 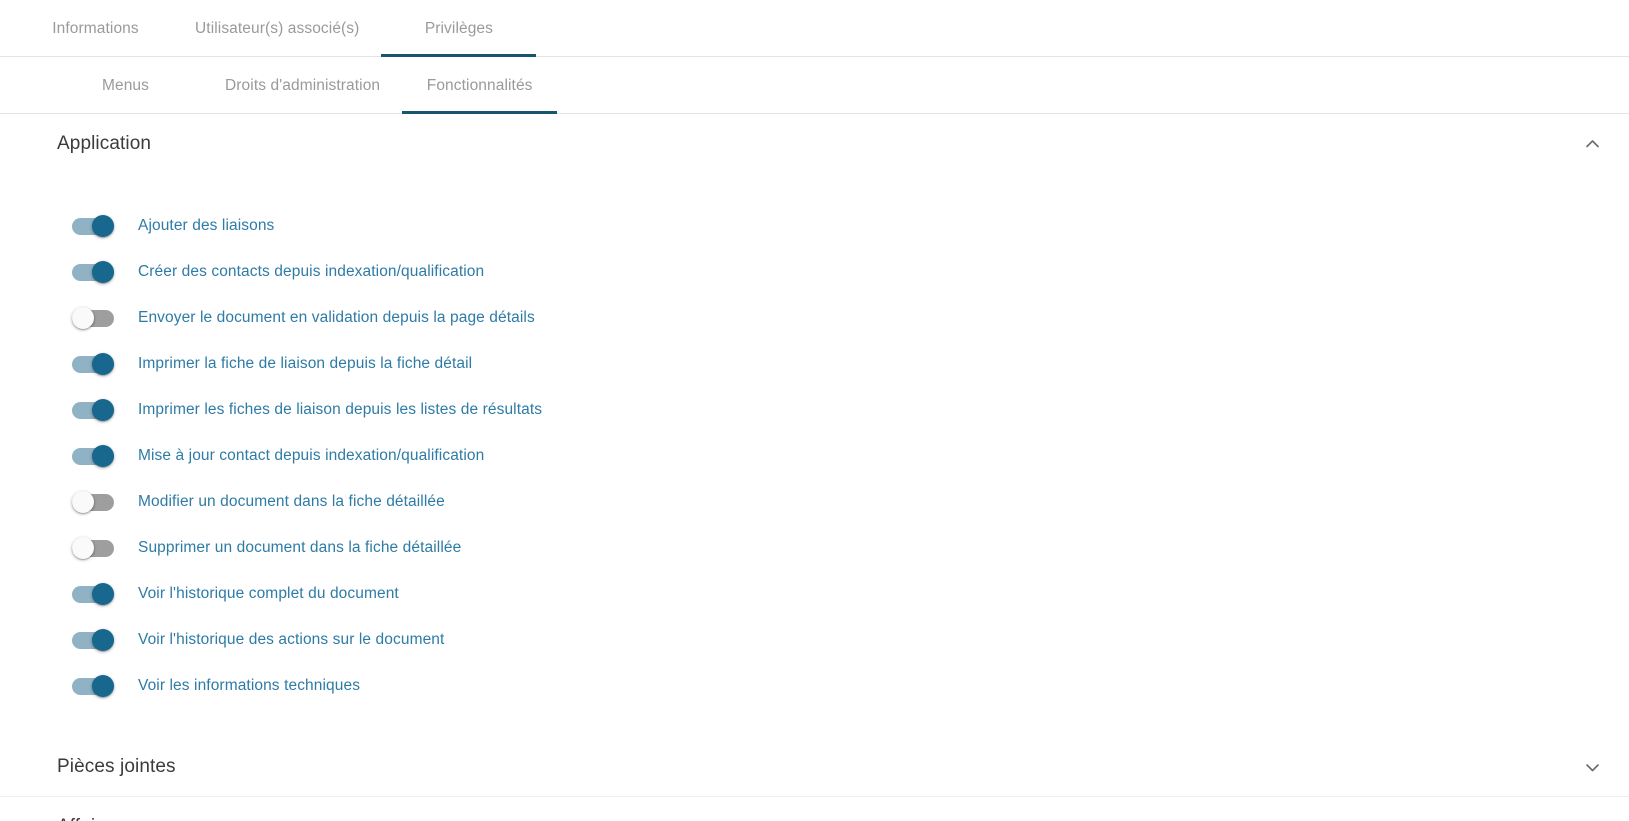 What do you see at coordinates (249, 685) in the screenshot?
I see `privilege-label: Voir les informations techniques` at bounding box center [249, 685].